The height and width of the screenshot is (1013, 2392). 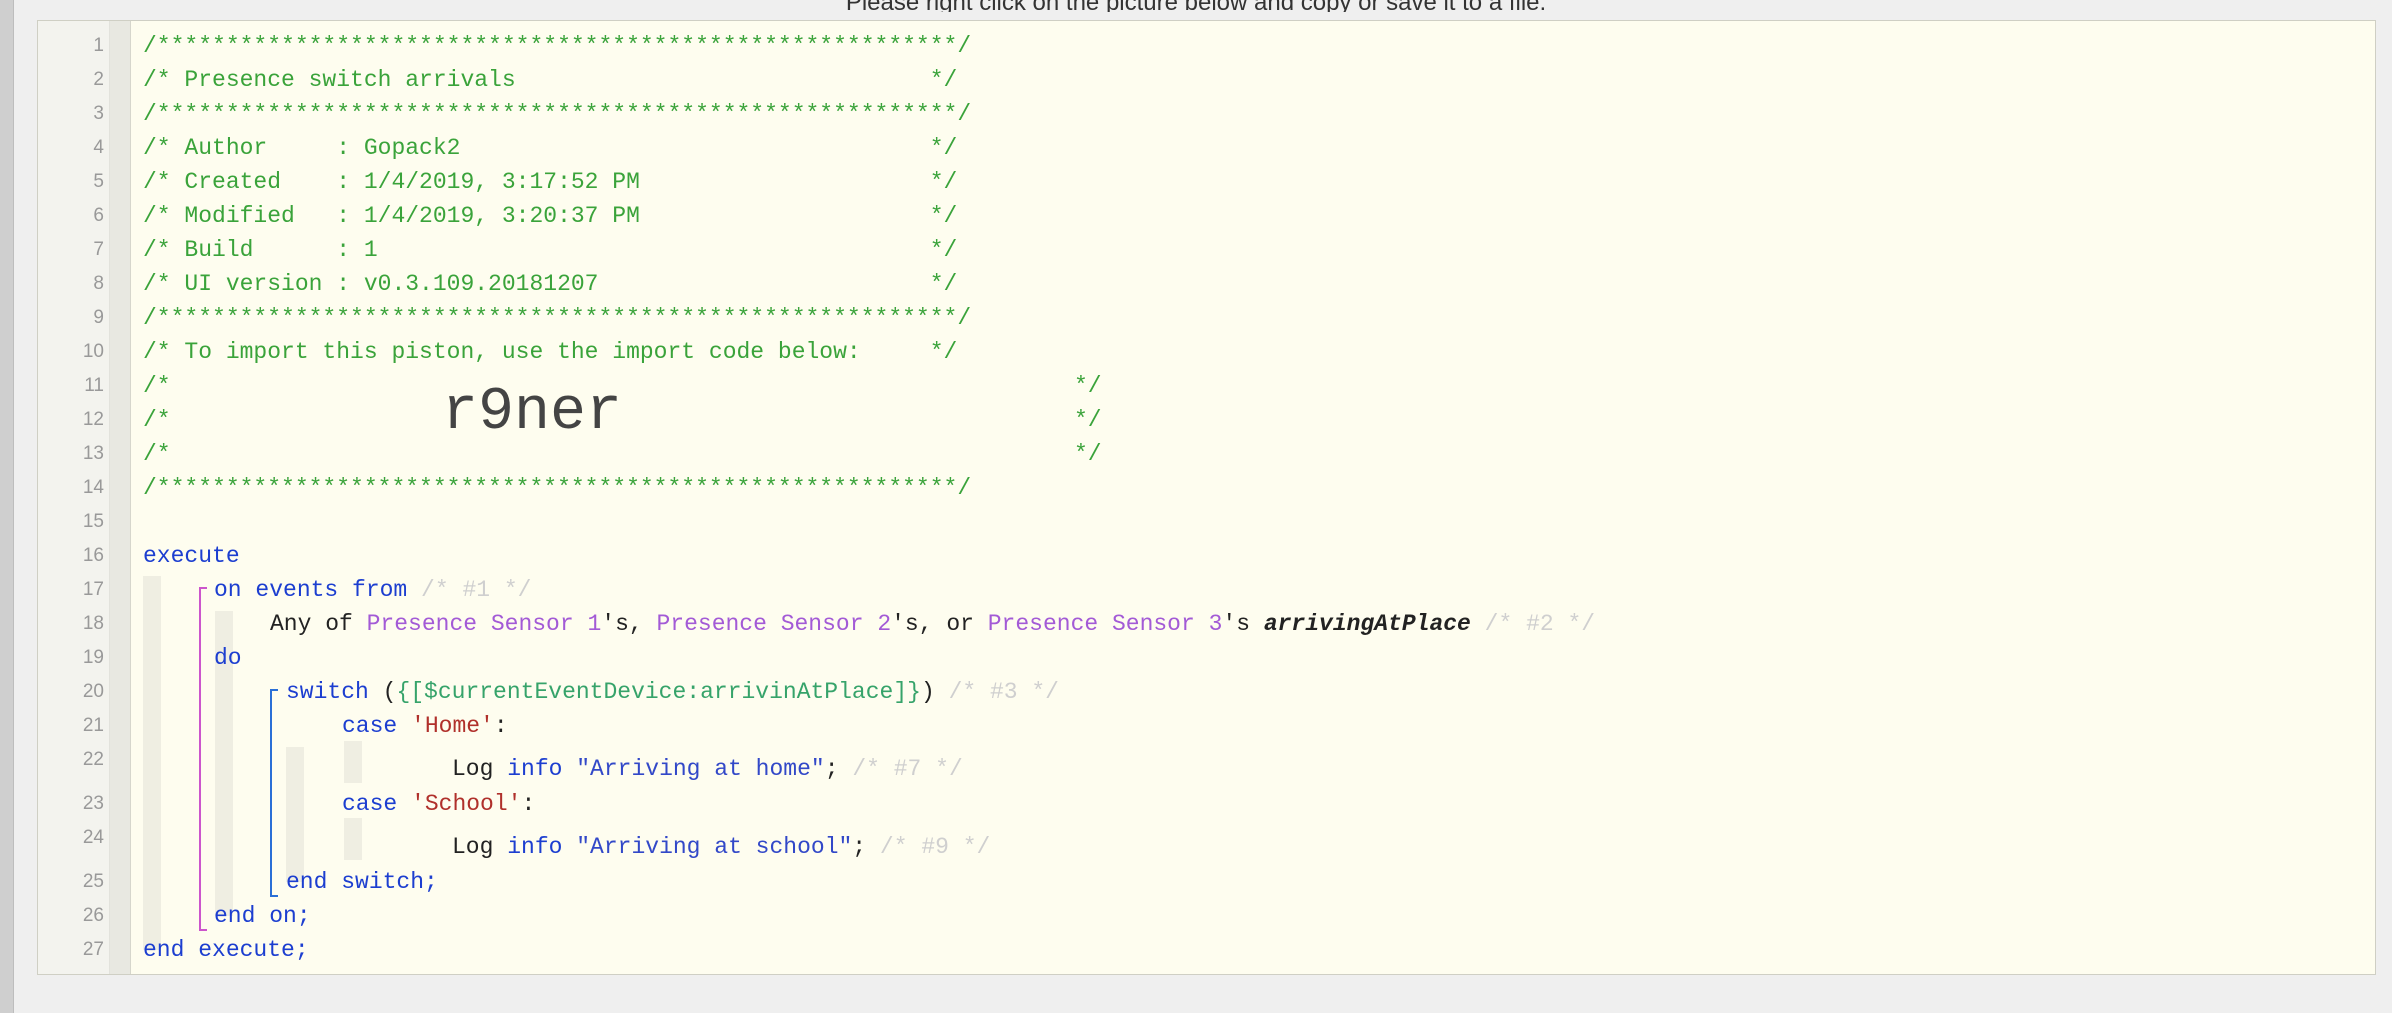 I want to click on code-line: 15, so click(x=1206, y=522).